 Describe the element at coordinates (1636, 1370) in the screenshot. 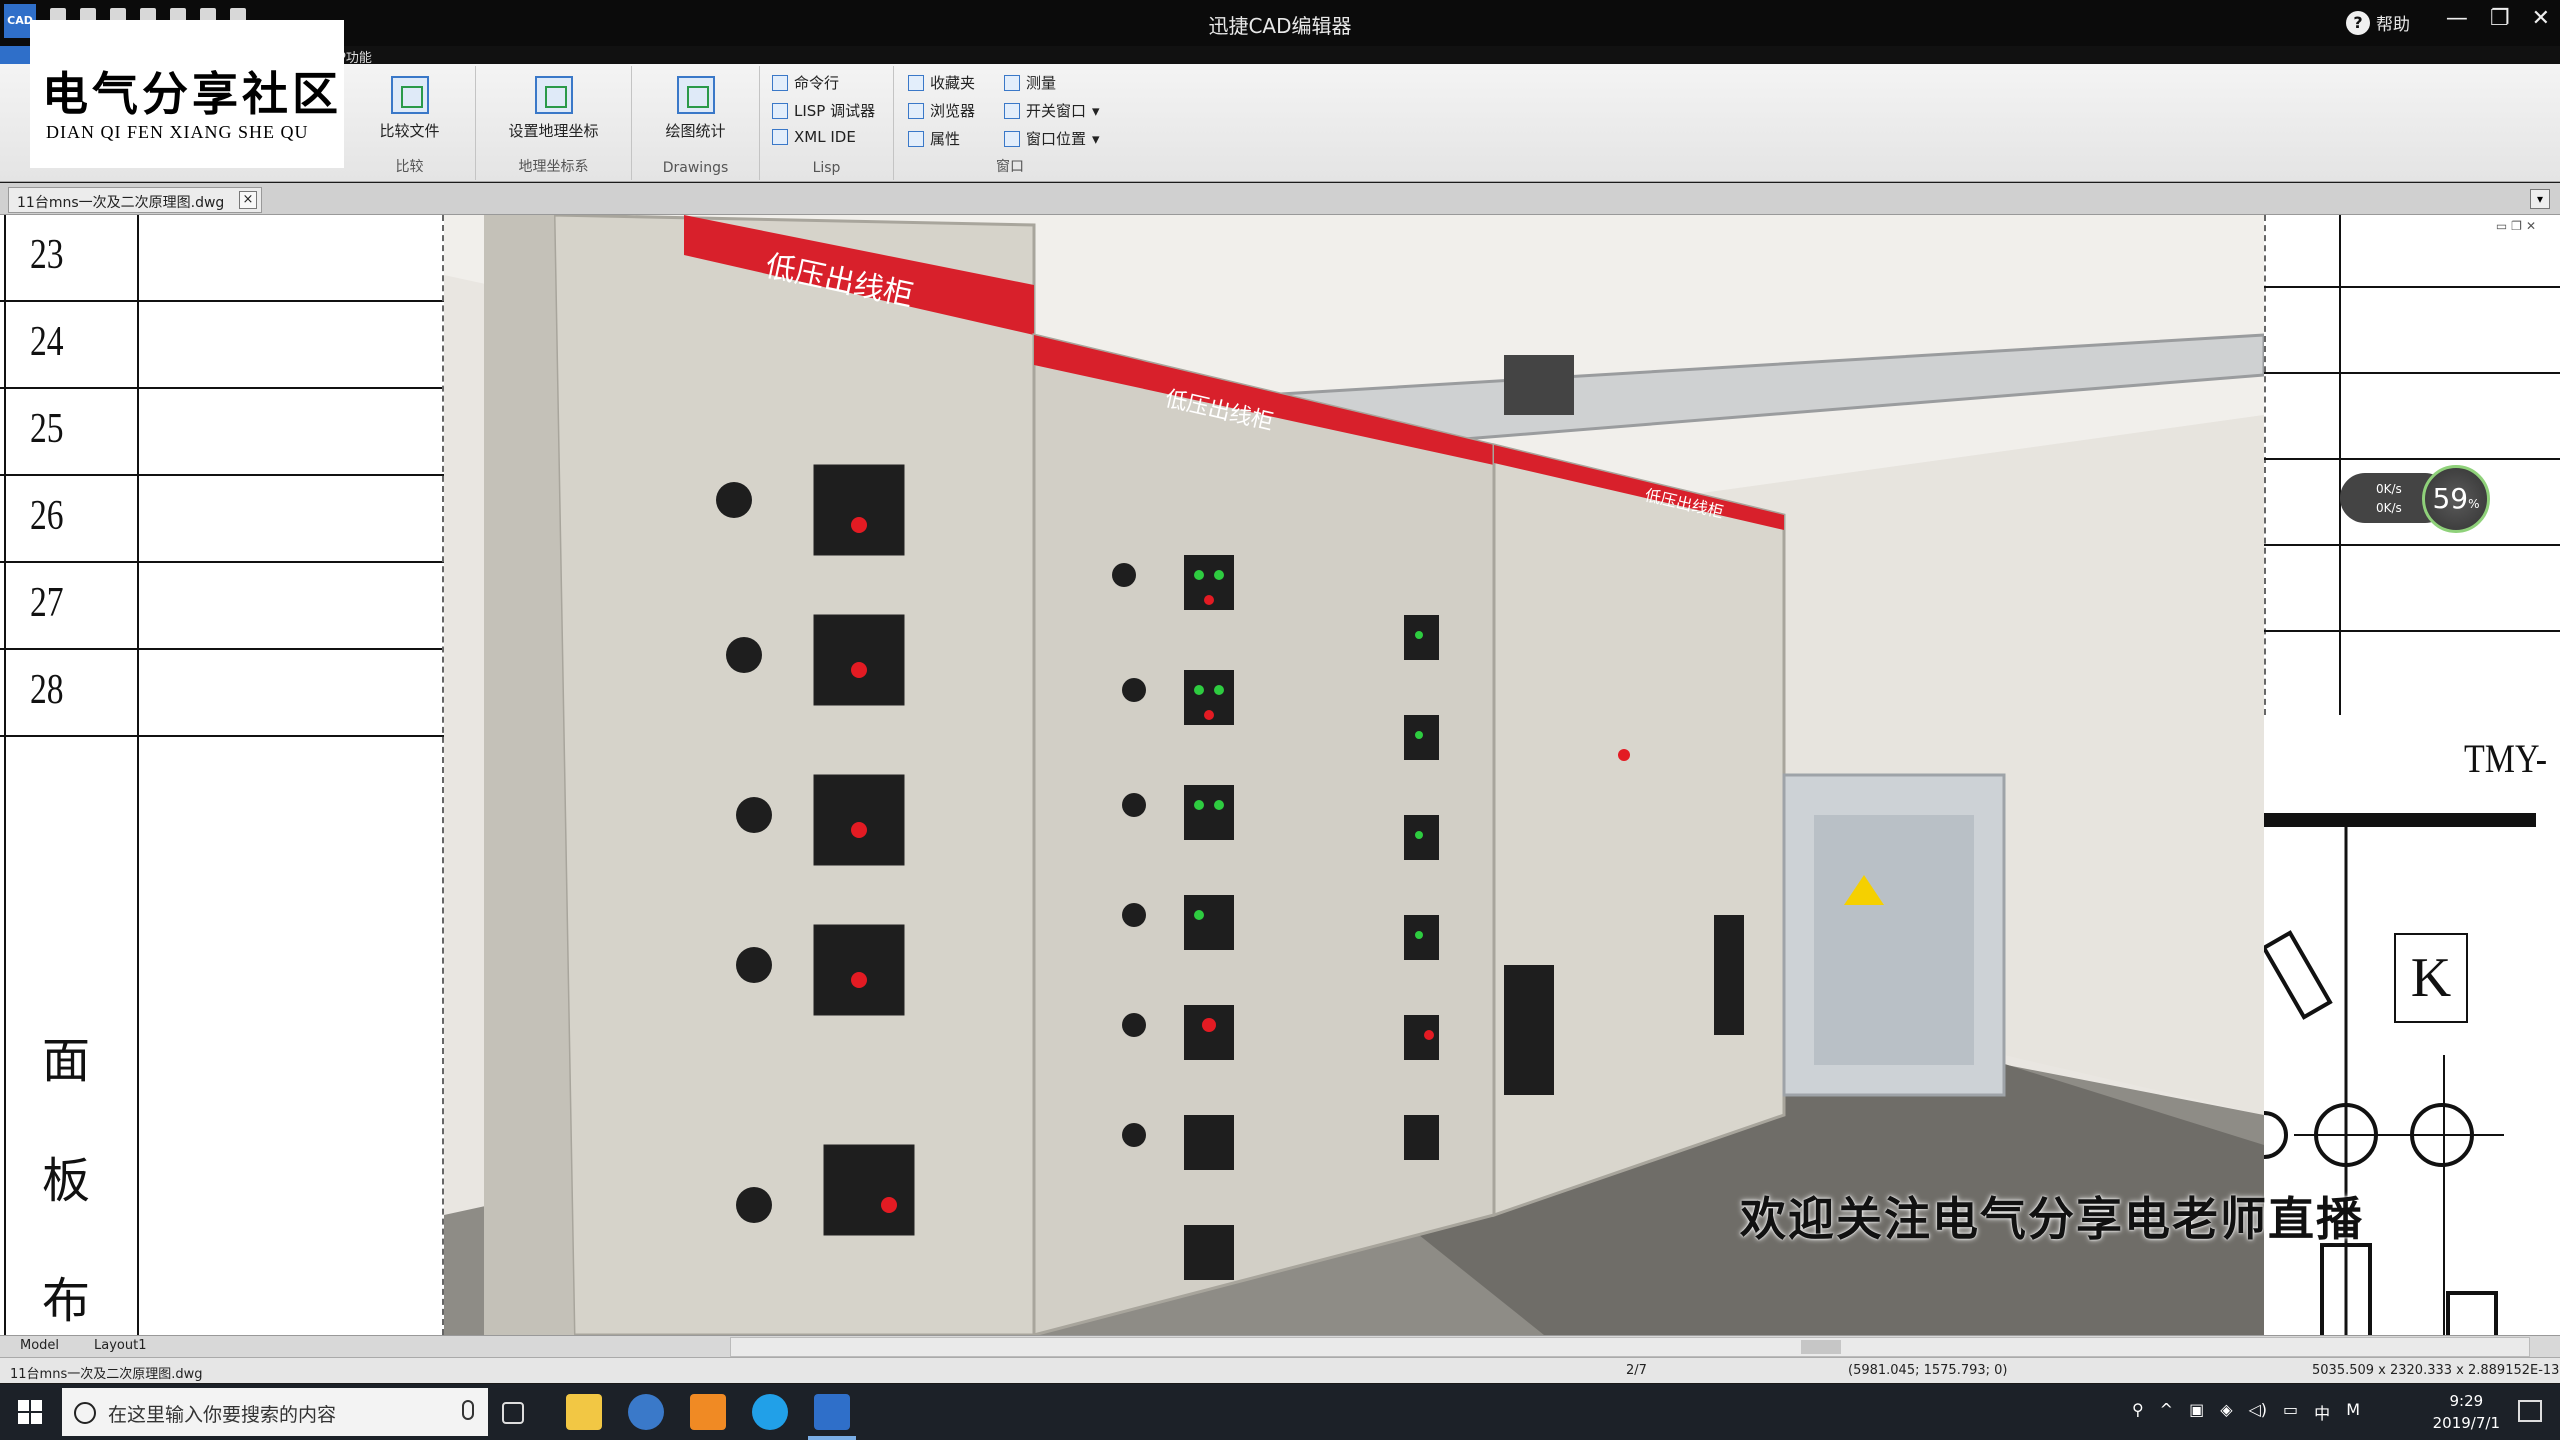

I see `status-page: 2/7` at that location.